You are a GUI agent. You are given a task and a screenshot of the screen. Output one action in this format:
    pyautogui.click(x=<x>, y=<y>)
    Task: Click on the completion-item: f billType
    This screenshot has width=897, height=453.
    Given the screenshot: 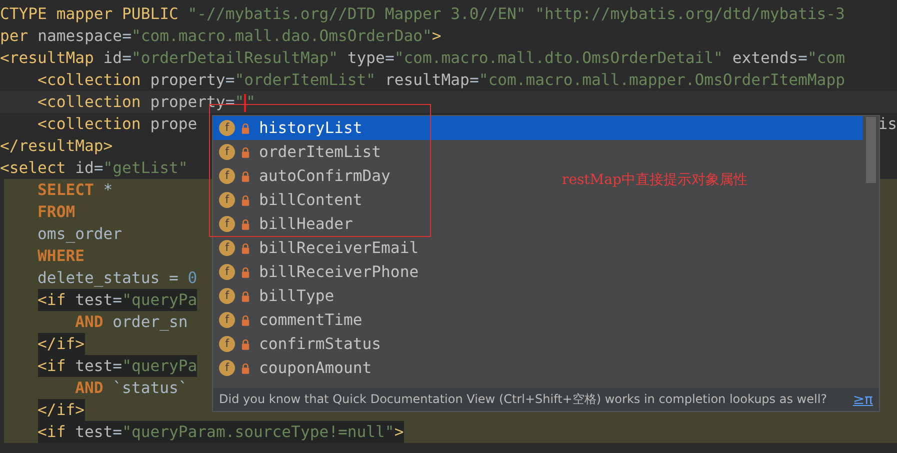 What is the action you would take?
    pyautogui.click(x=275, y=296)
    